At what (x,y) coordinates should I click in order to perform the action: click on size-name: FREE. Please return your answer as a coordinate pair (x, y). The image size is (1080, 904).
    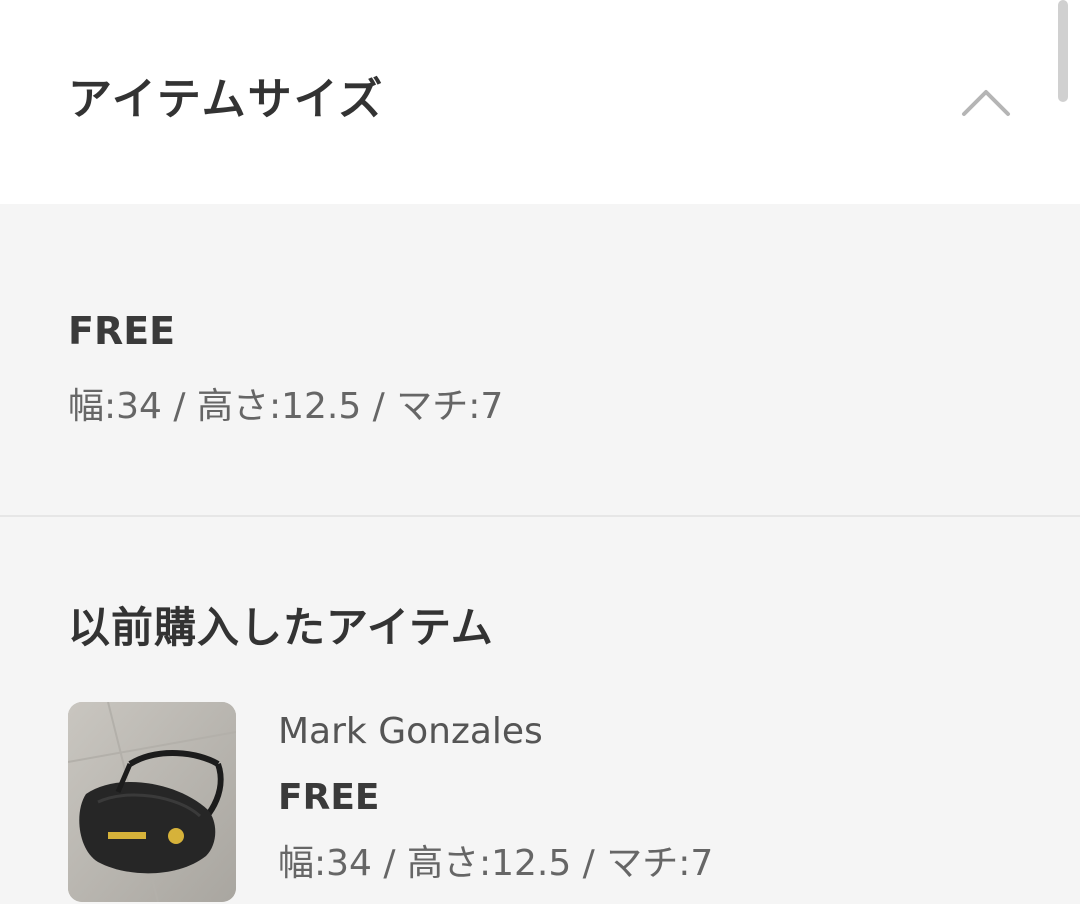
    Looking at the image, I should click on (122, 331).